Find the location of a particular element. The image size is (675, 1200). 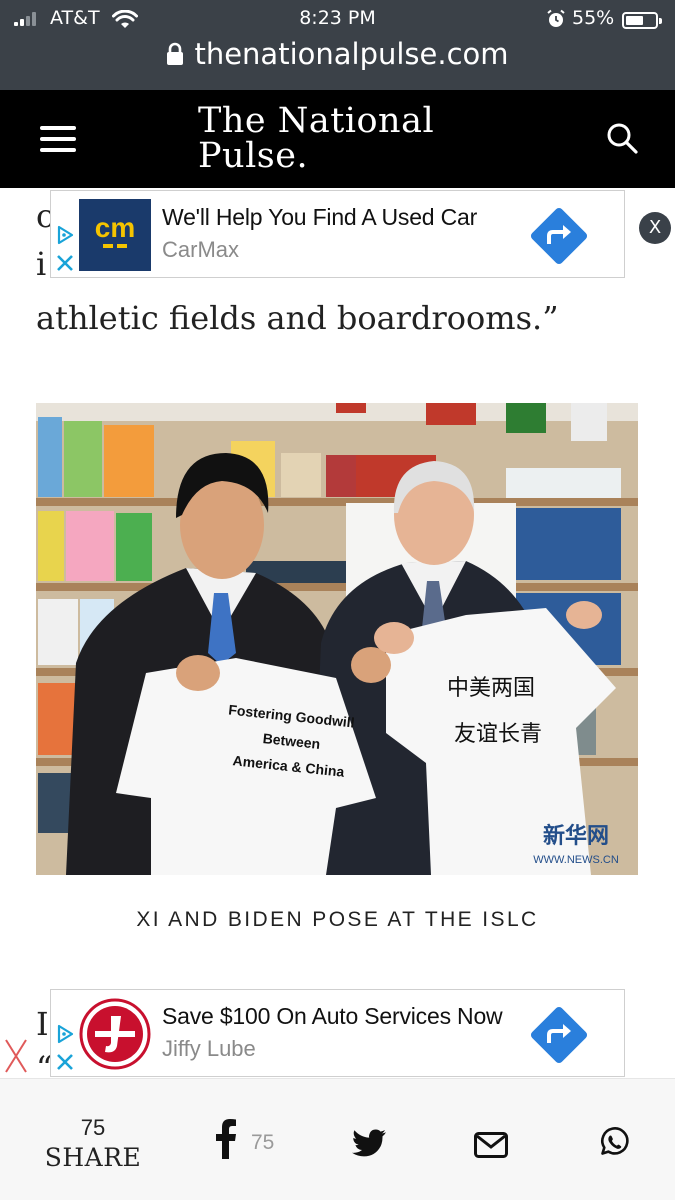

logo-line-2: Pulse. is located at coordinates (253, 156).